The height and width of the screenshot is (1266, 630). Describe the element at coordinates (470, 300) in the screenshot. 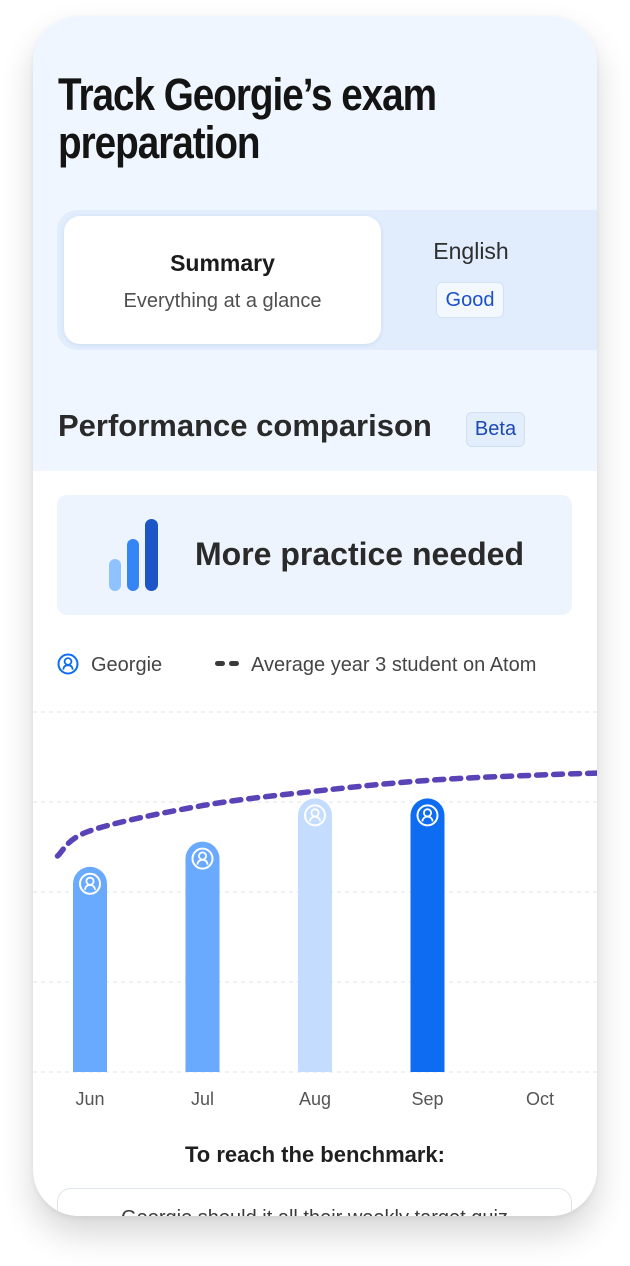

I see `status-badge: Good` at that location.